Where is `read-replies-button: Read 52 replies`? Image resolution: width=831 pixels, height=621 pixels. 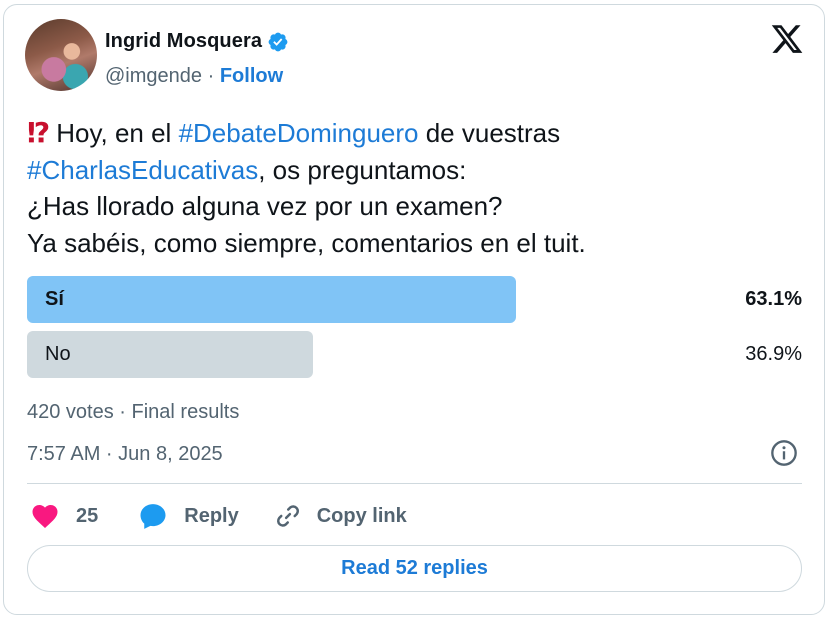
read-replies-button: Read 52 replies is located at coordinates (414, 568).